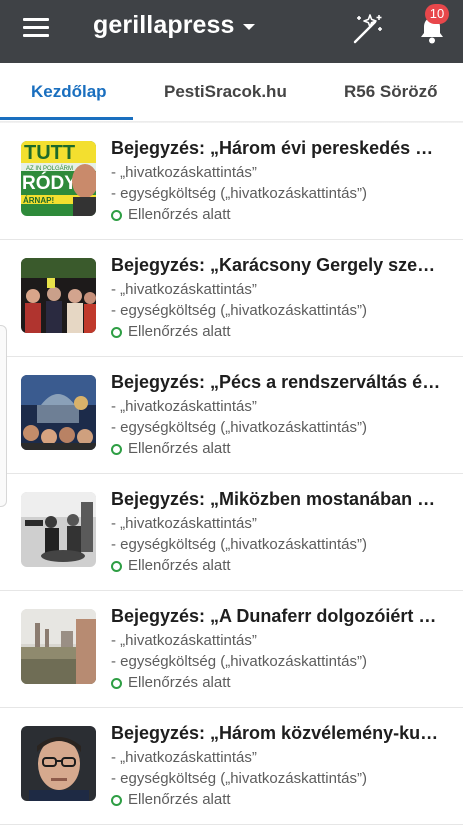 This screenshot has width=463, height=825. What do you see at coordinates (49, 168) in the screenshot?
I see `thumbnail-text-small: AZ IN POLGÁRM` at bounding box center [49, 168].